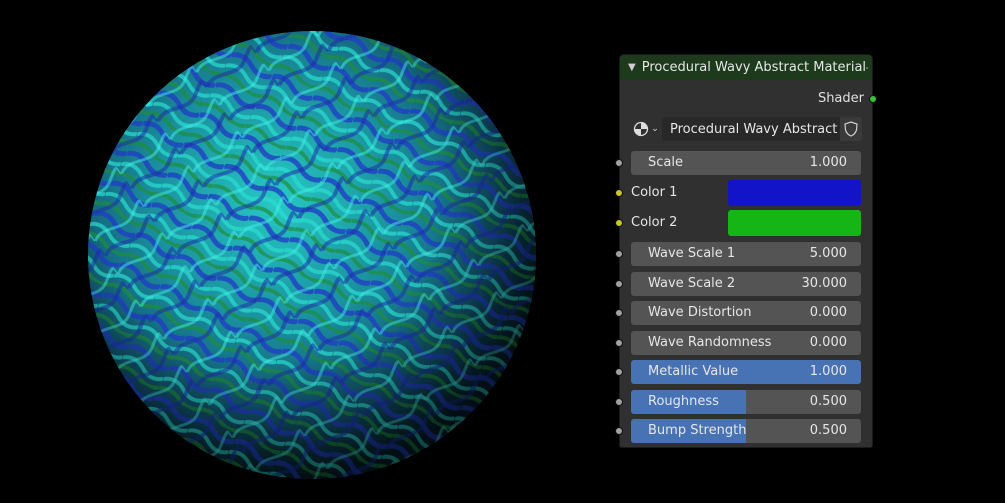  I want to click on color-1-socket, so click(619, 193).